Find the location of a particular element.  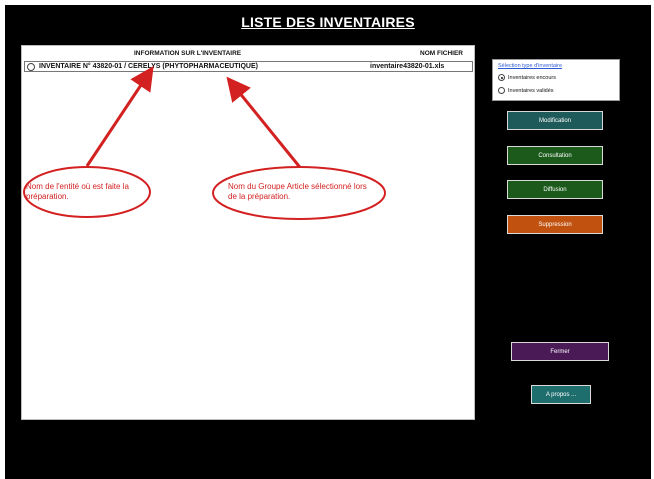

option-valides-label: Inventaires validés is located at coordinates (531, 90).